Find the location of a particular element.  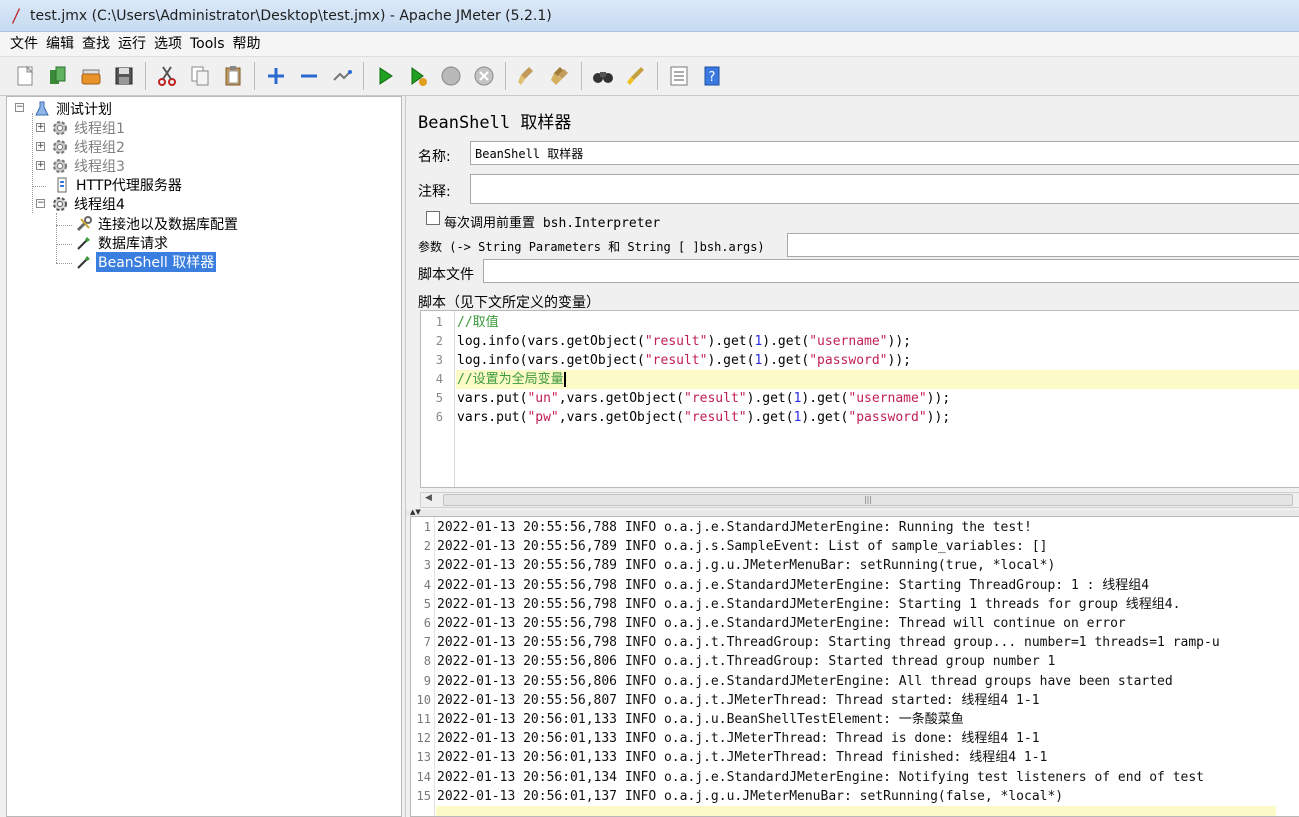

tree-node-beanshell-sampler: BeanShell 取样器 is located at coordinates (146, 261).